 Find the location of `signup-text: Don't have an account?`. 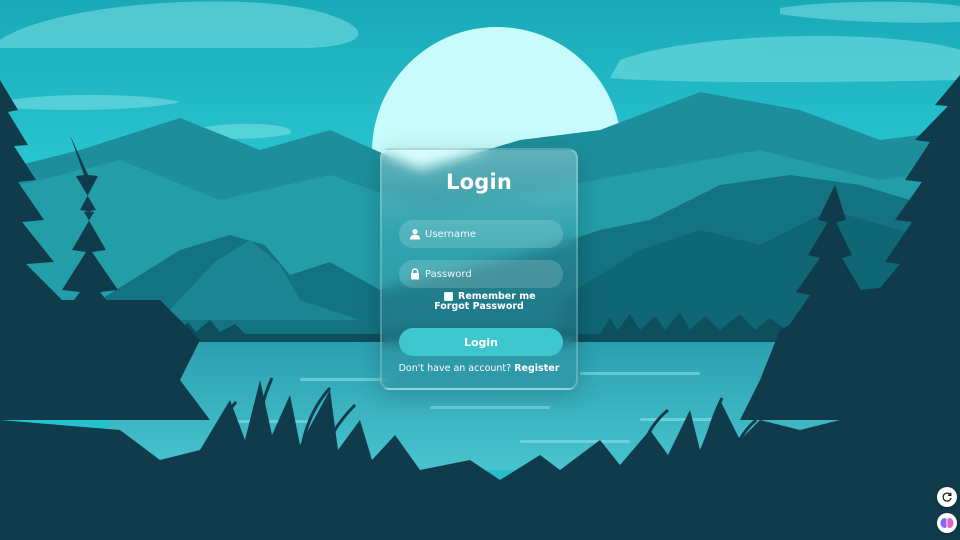

signup-text: Don't have an account? is located at coordinates (455, 368).